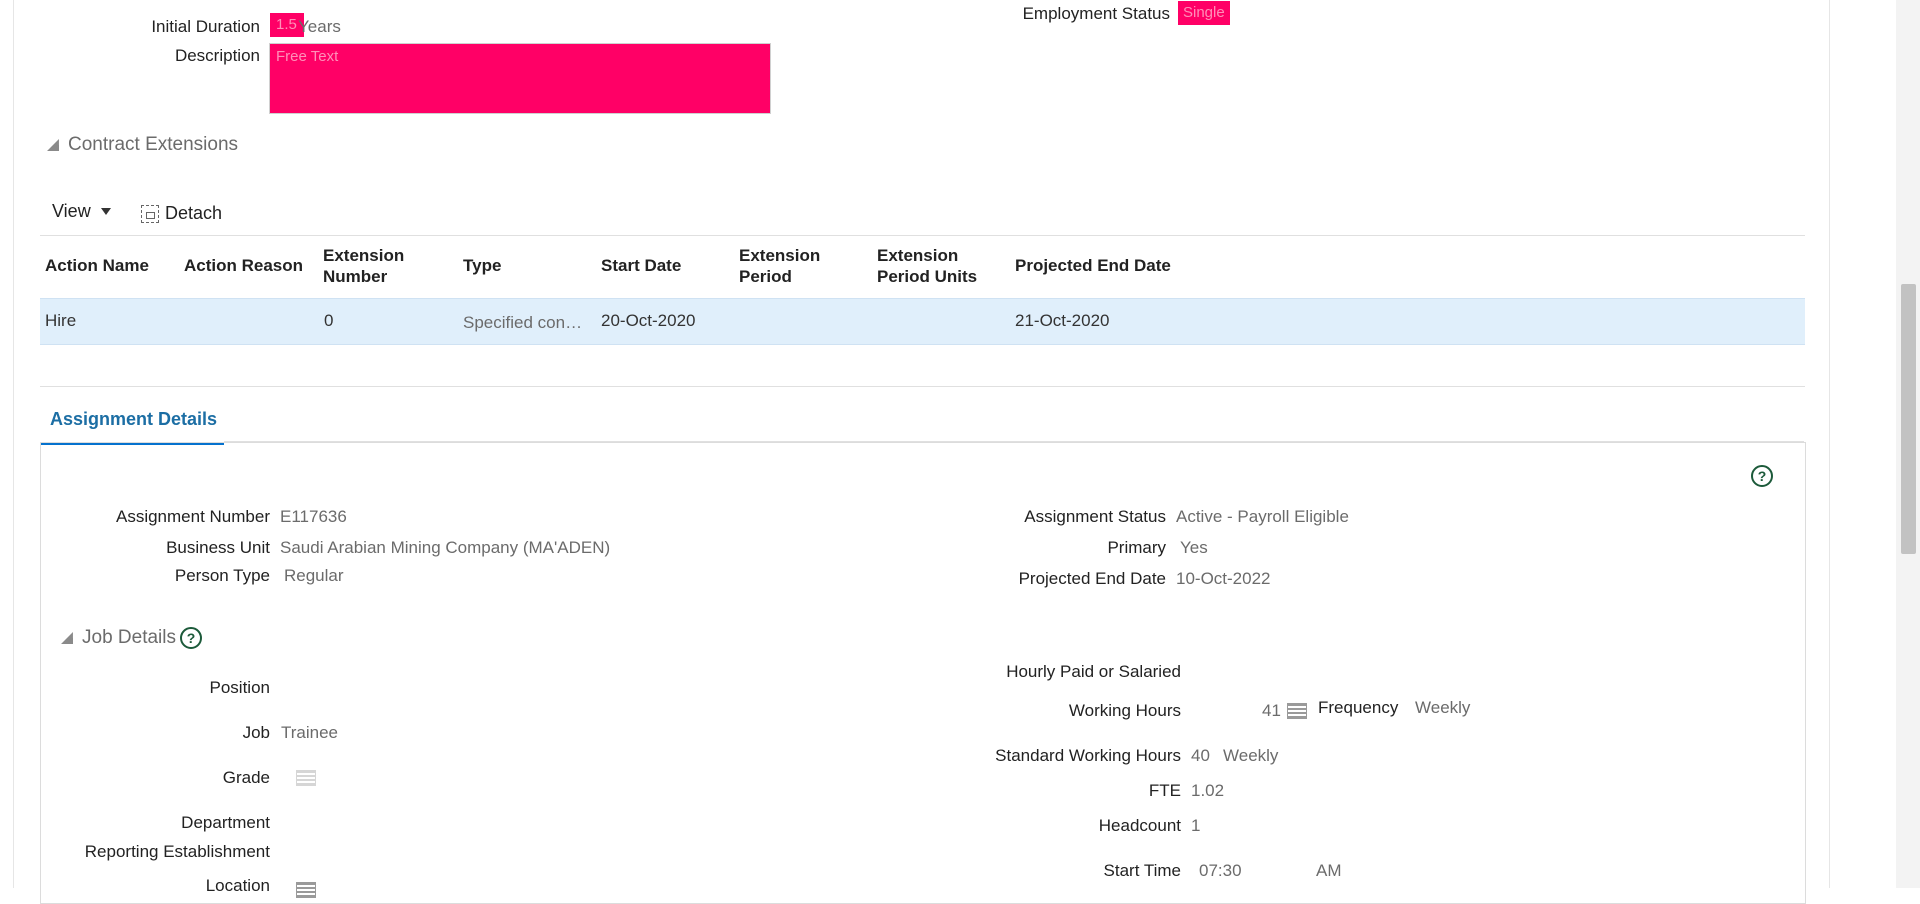 The image size is (1920, 904). I want to click on start-time-ampm: AM, so click(1329, 871).